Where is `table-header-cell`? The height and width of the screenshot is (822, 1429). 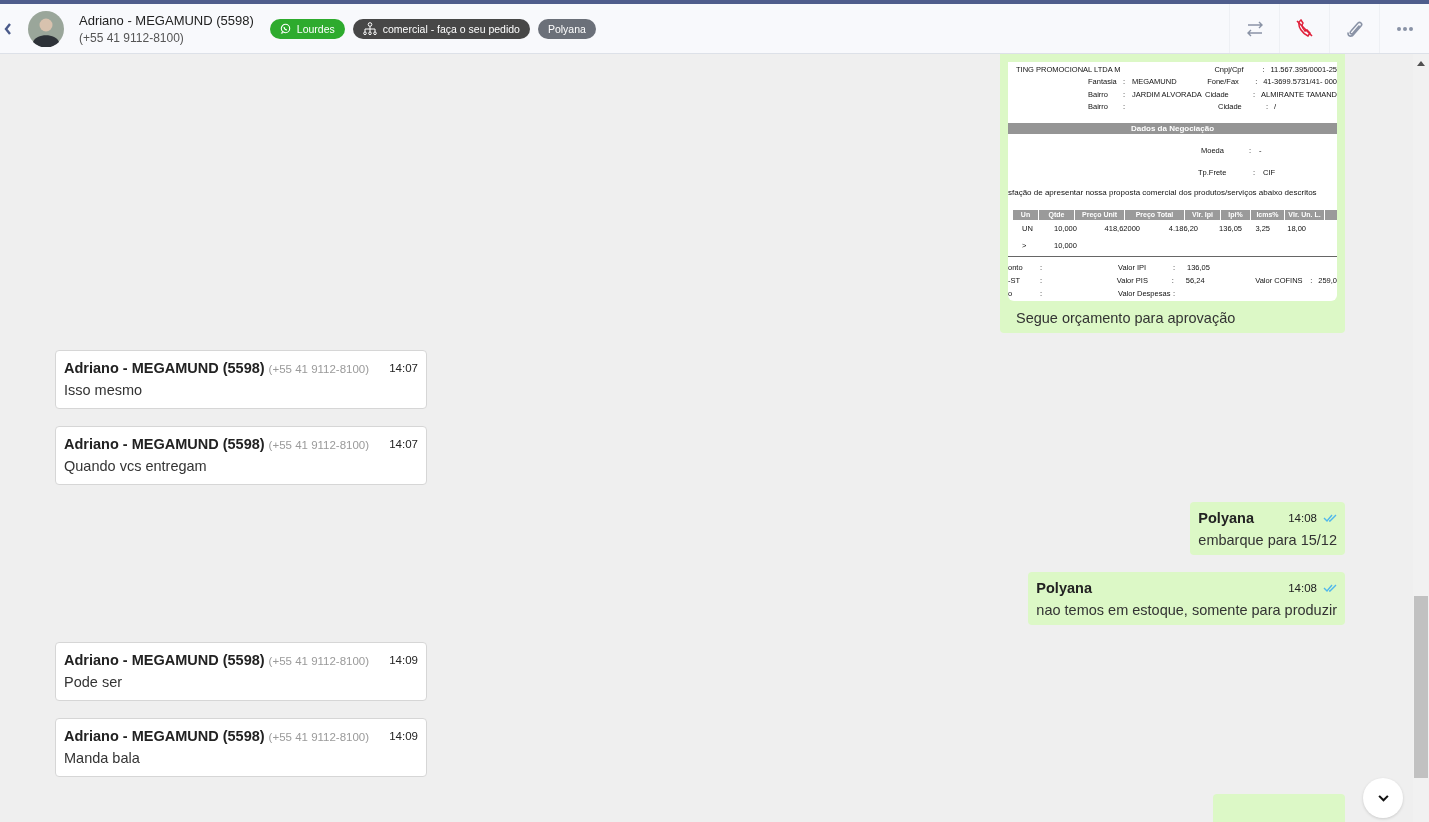
table-header-cell is located at coordinates (1330, 215).